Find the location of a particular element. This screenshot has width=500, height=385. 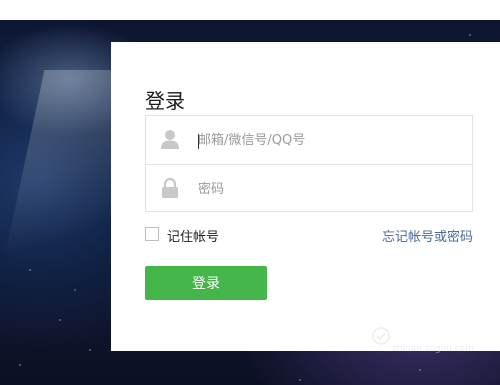

watermark-url: zhinan.sogou.com is located at coordinates (433, 349).